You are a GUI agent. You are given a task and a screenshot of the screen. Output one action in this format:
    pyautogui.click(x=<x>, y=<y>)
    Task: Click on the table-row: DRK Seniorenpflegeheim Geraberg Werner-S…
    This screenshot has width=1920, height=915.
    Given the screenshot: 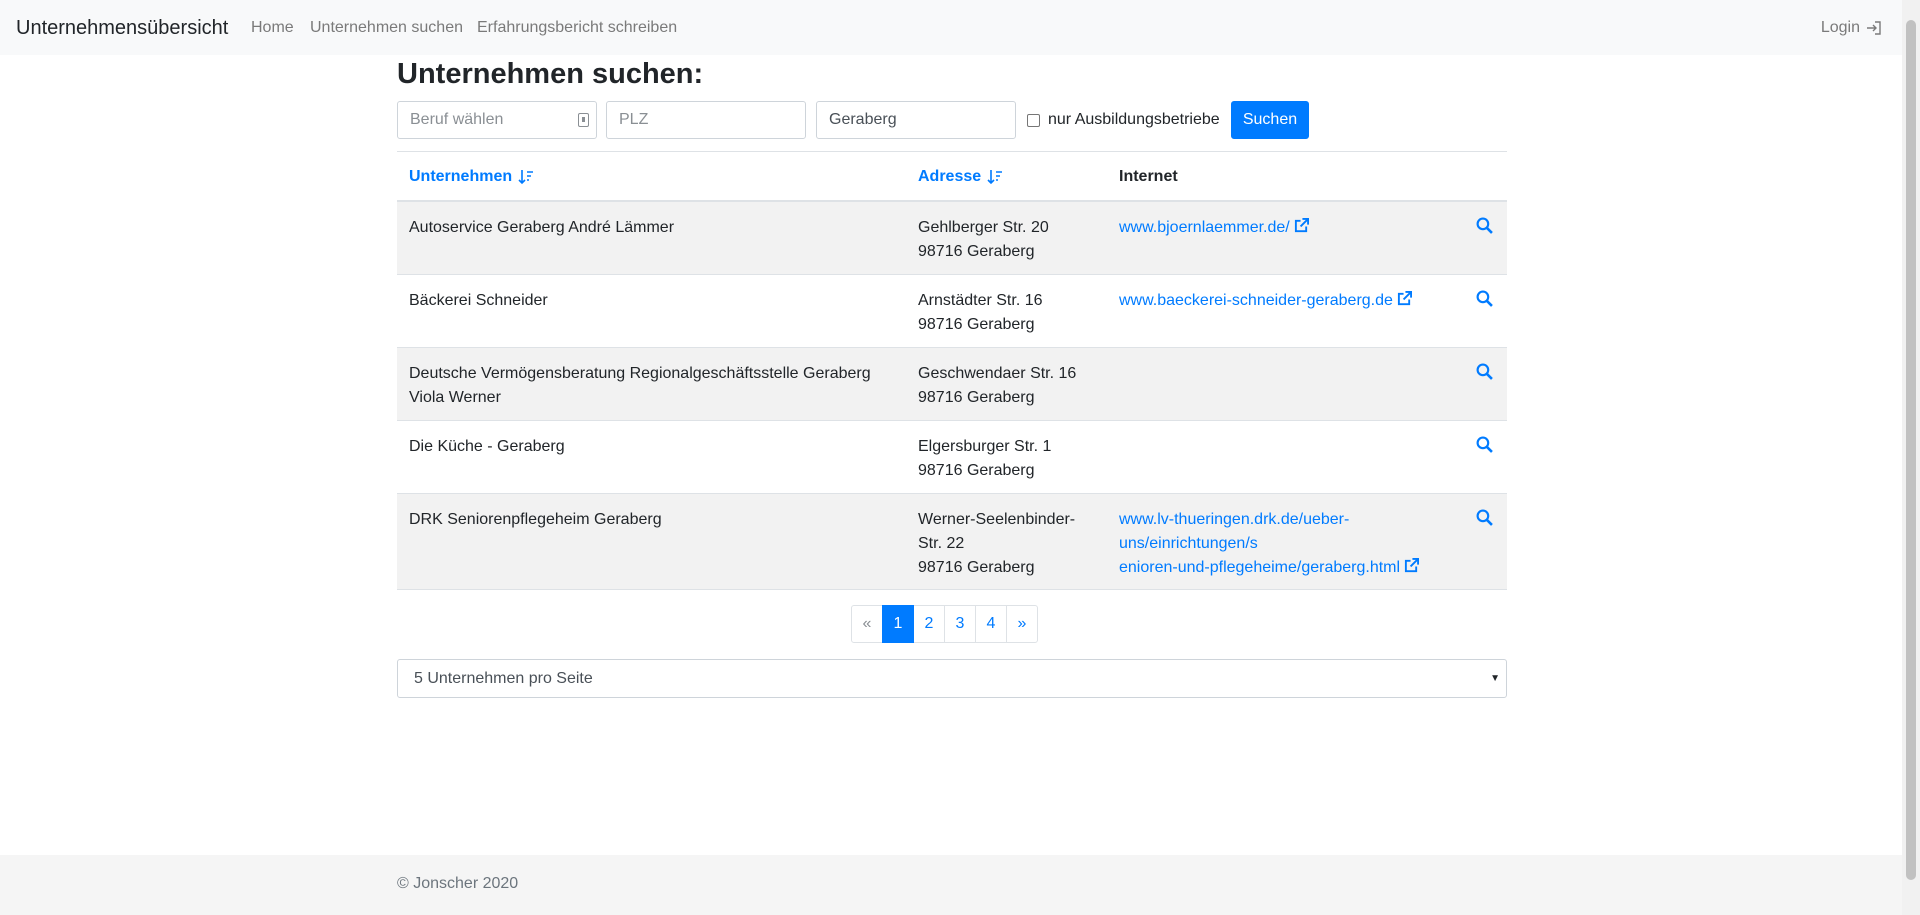 What is the action you would take?
    pyautogui.click(x=952, y=542)
    